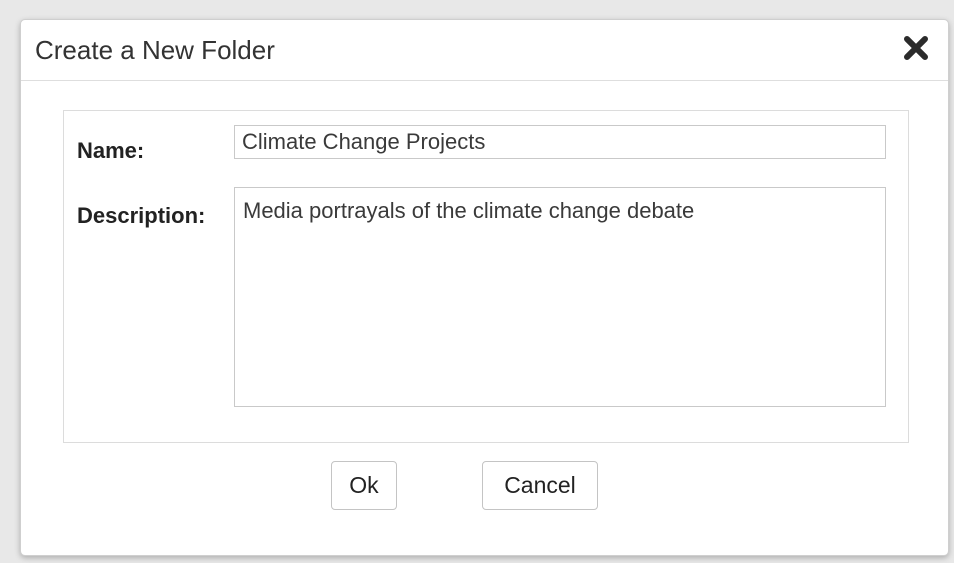  What do you see at coordinates (155, 50) in the screenshot?
I see `dialog-title: Create a New Folder` at bounding box center [155, 50].